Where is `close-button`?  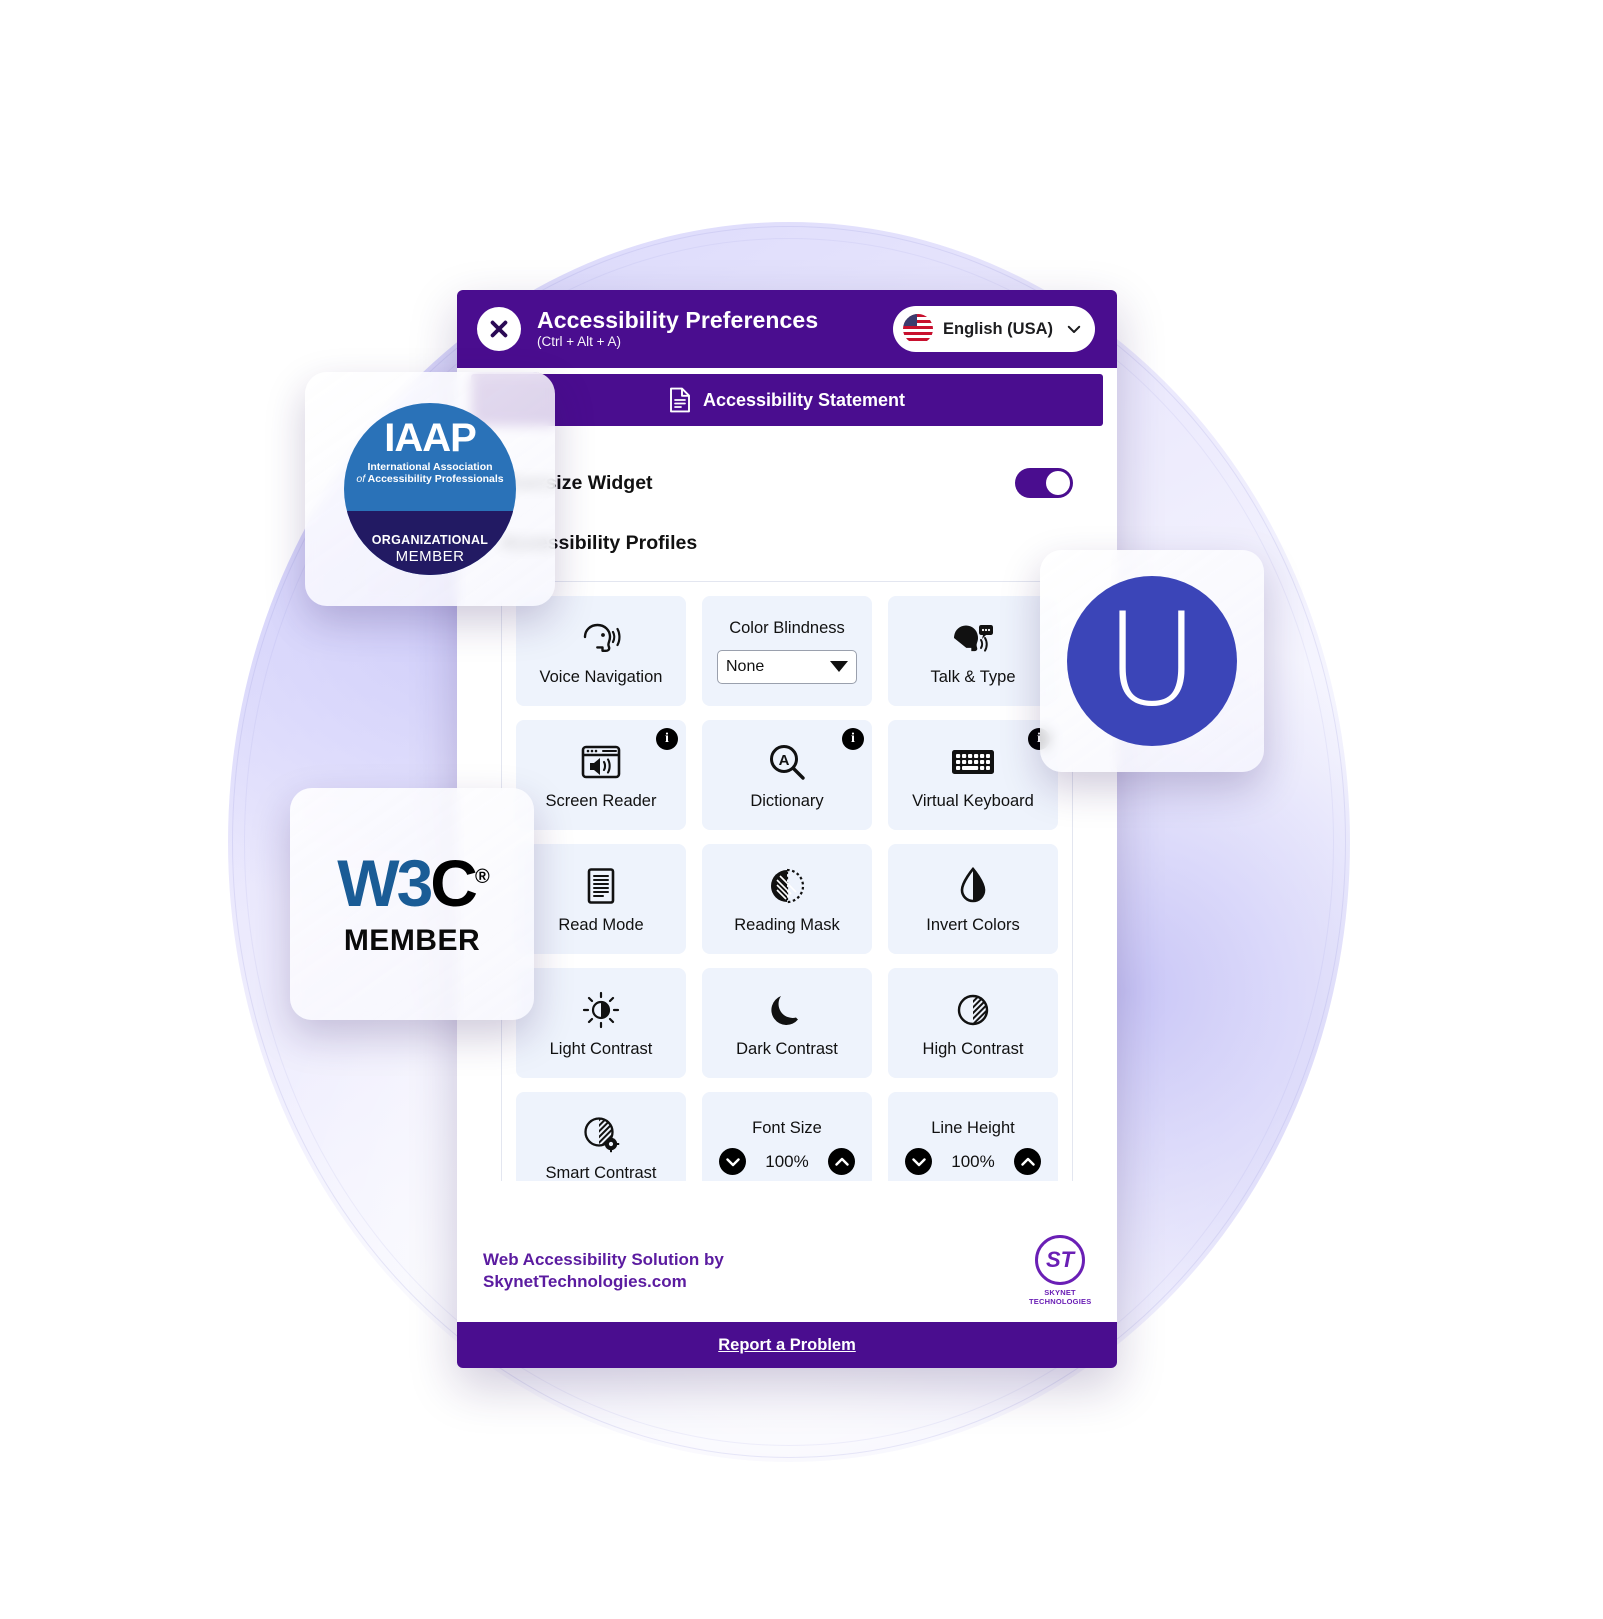
close-button is located at coordinates (499, 329).